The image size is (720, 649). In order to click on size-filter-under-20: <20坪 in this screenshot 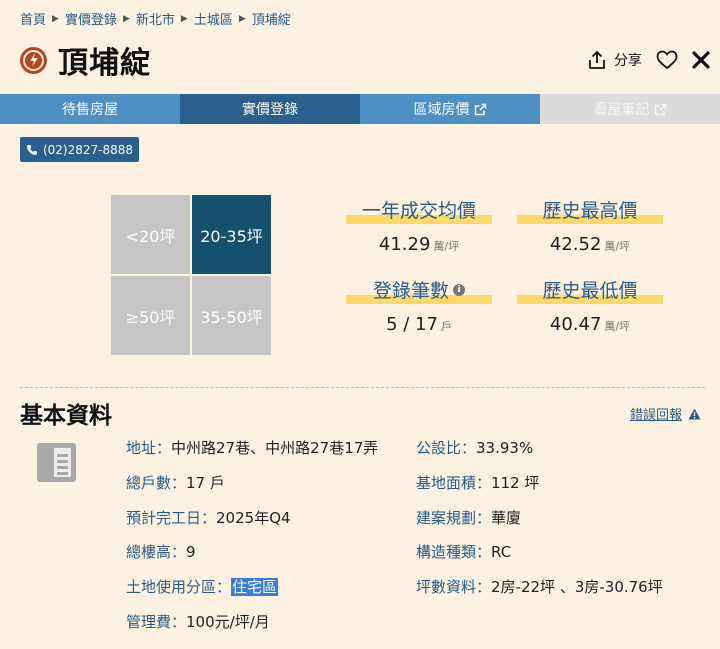, I will do `click(150, 234)`.